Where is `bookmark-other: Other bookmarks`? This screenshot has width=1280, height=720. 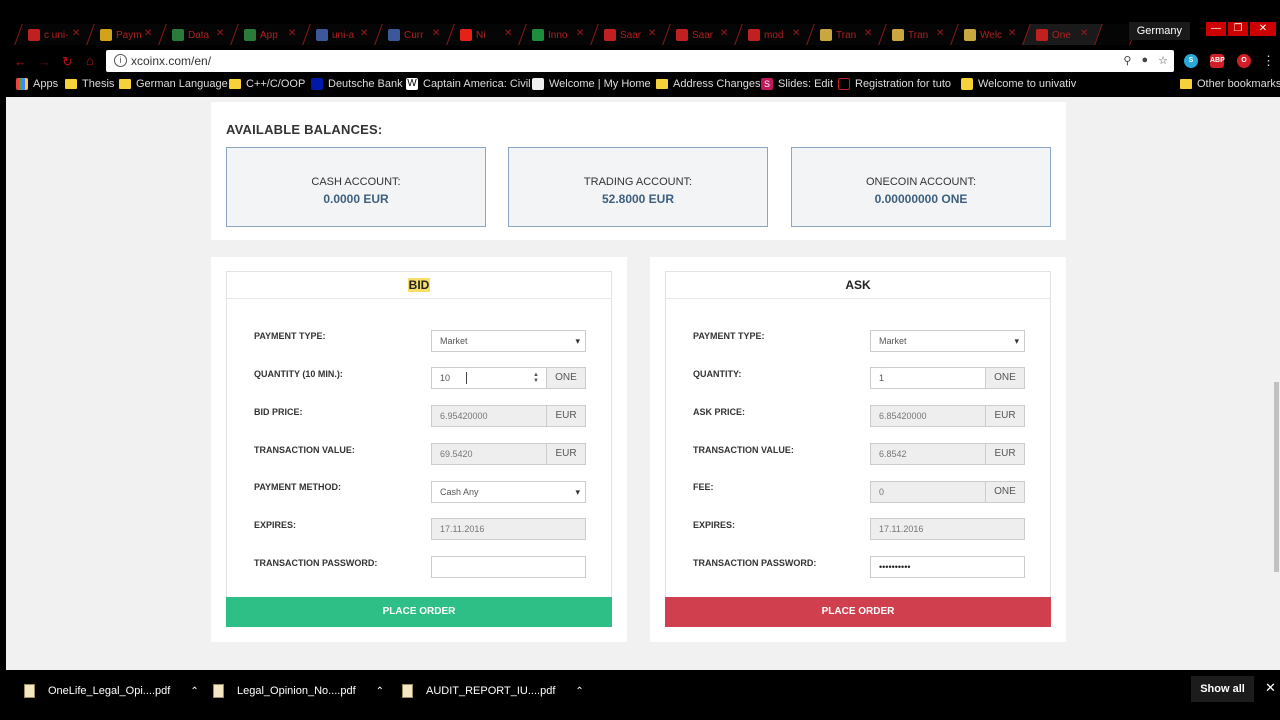 bookmark-other: Other bookmarks is located at coordinates (1230, 84).